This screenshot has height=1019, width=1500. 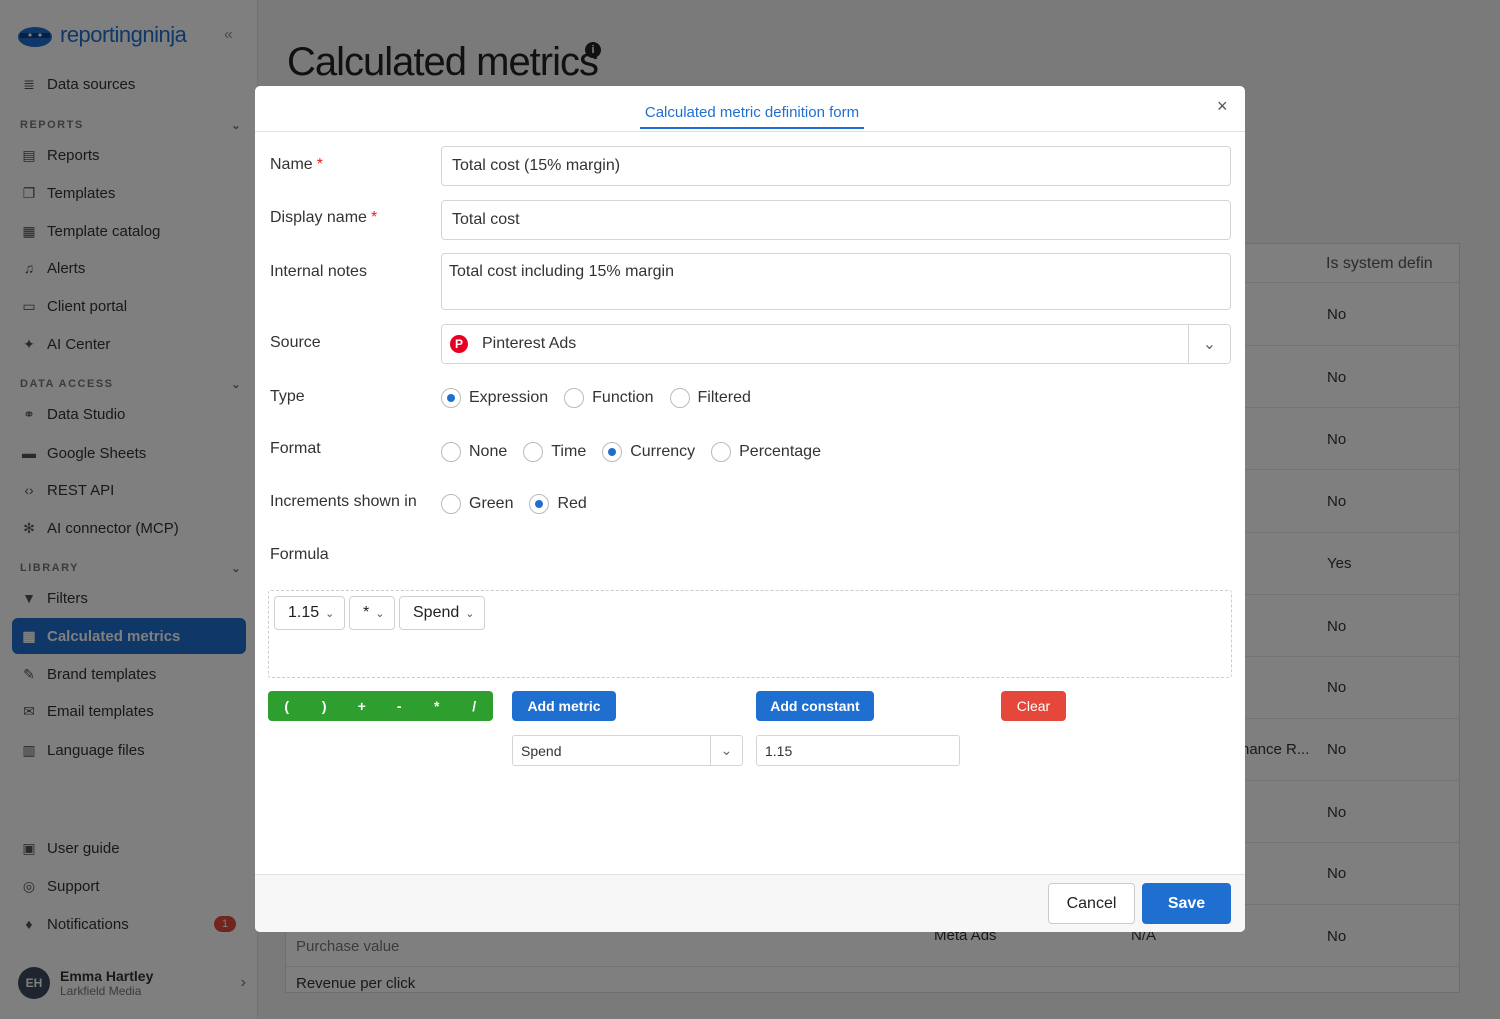 What do you see at coordinates (459, 344) in the screenshot?
I see `pinterest-icon: P` at bounding box center [459, 344].